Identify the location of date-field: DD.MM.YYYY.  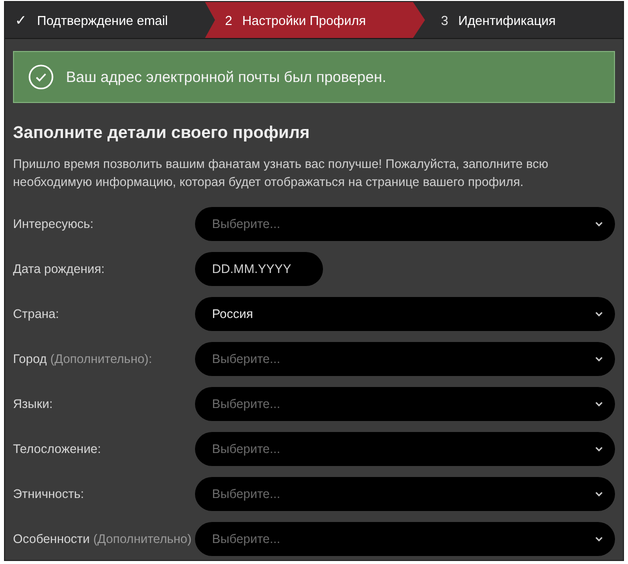
(259, 269).